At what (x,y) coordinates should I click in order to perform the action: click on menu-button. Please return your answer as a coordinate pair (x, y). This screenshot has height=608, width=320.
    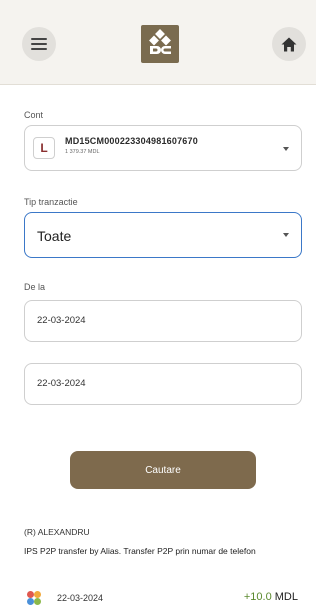
    Looking at the image, I should click on (39, 44).